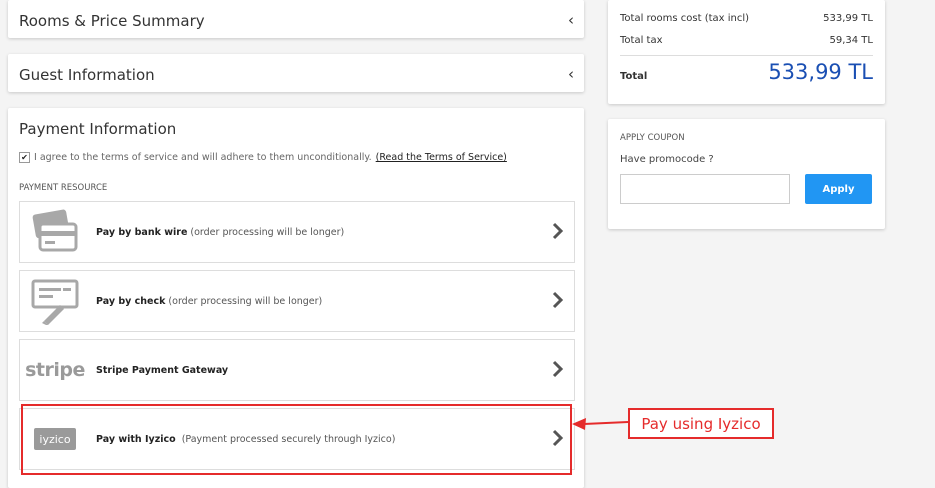 The height and width of the screenshot is (488, 935). What do you see at coordinates (296, 439) in the screenshot?
I see `iyzico-highlight-box` at bounding box center [296, 439].